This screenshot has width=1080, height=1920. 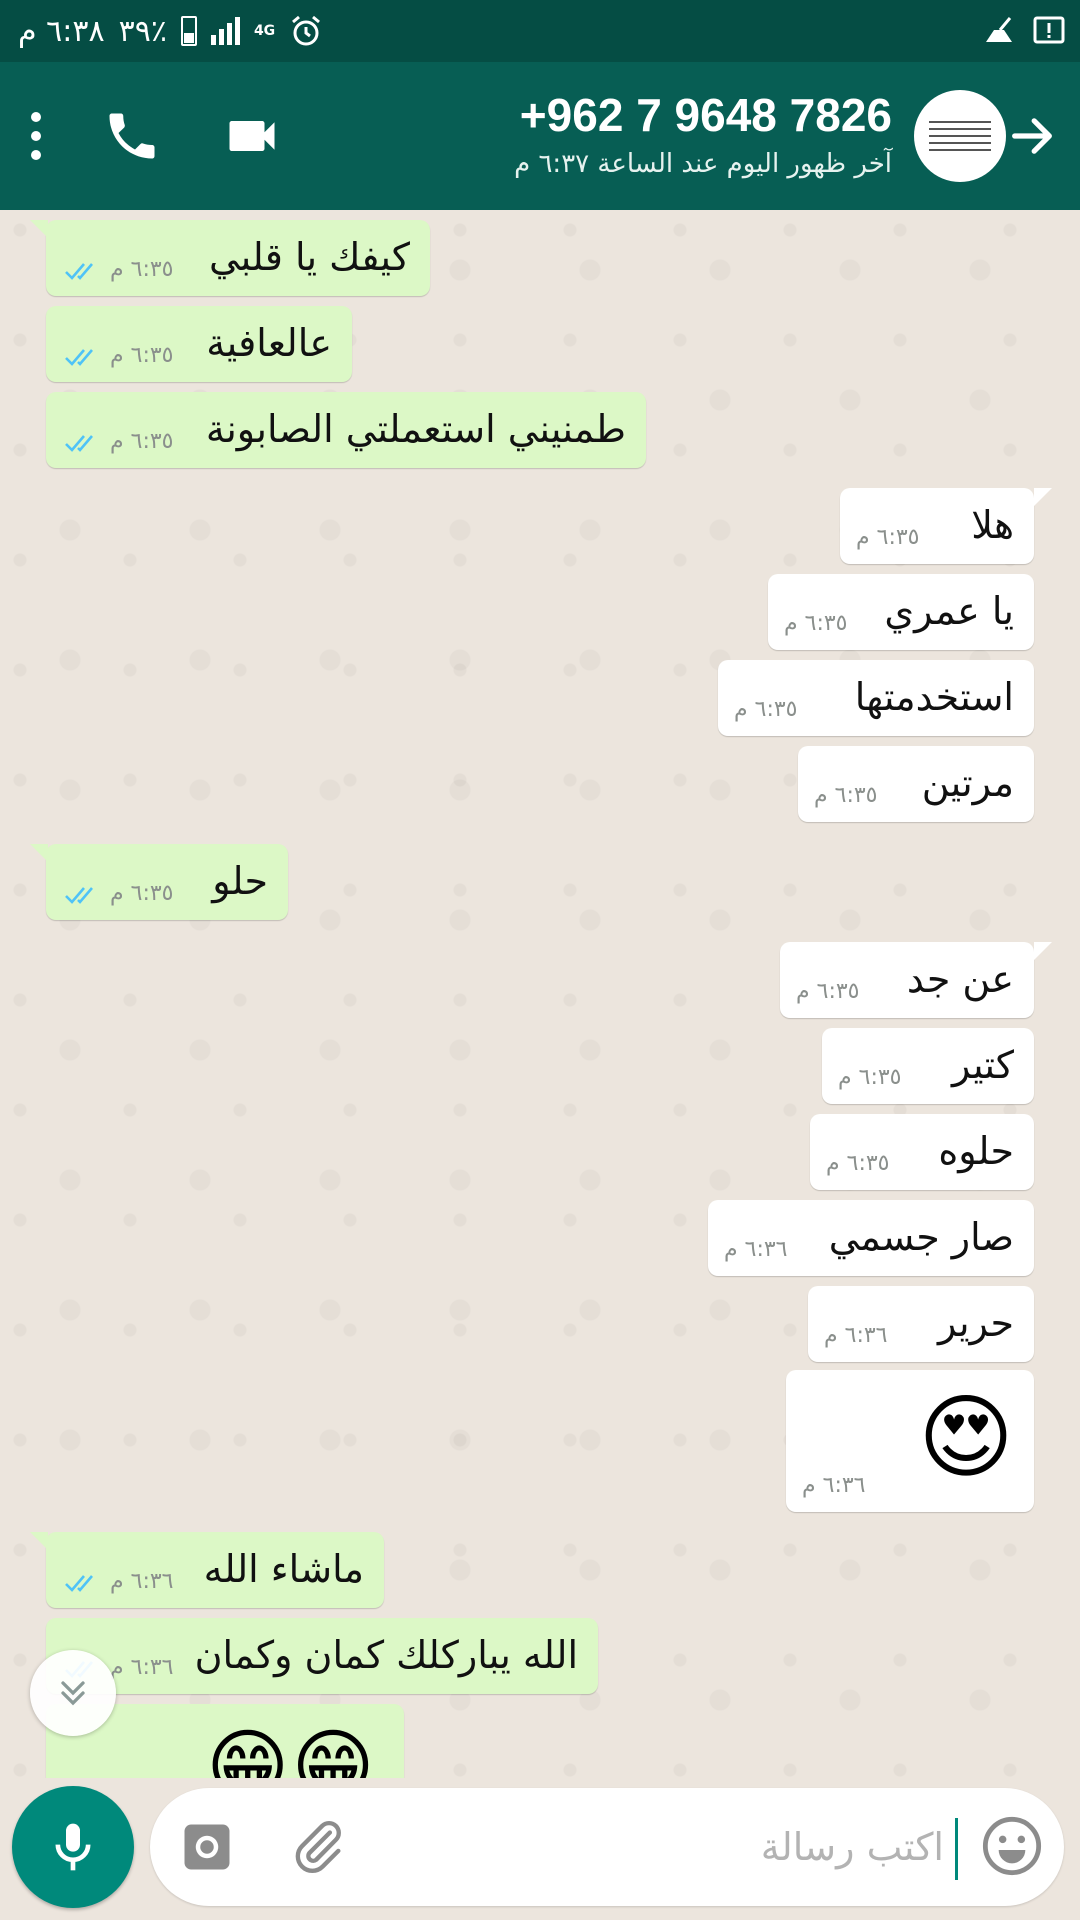 What do you see at coordinates (1049, 30) in the screenshot?
I see `alert-icon` at bounding box center [1049, 30].